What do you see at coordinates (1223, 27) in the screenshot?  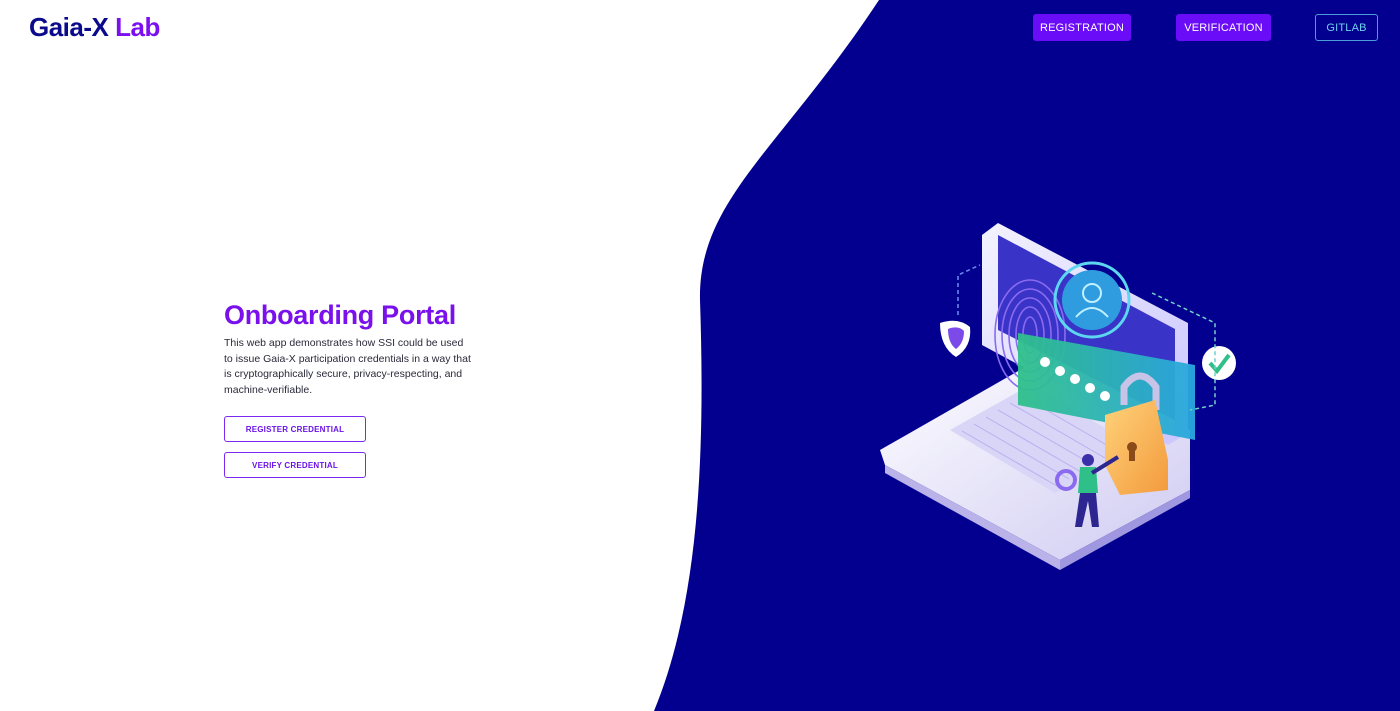 I see `verification-nav-button: VERIFICATION` at bounding box center [1223, 27].